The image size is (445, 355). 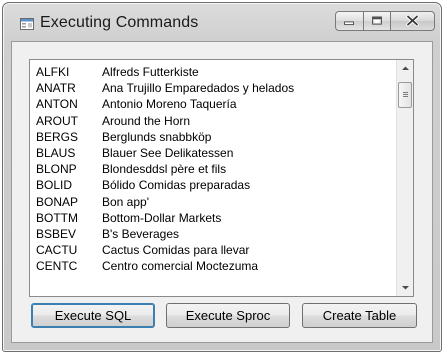 I want to click on customer-name: Centro comercial Moctezuma, so click(x=180, y=266).